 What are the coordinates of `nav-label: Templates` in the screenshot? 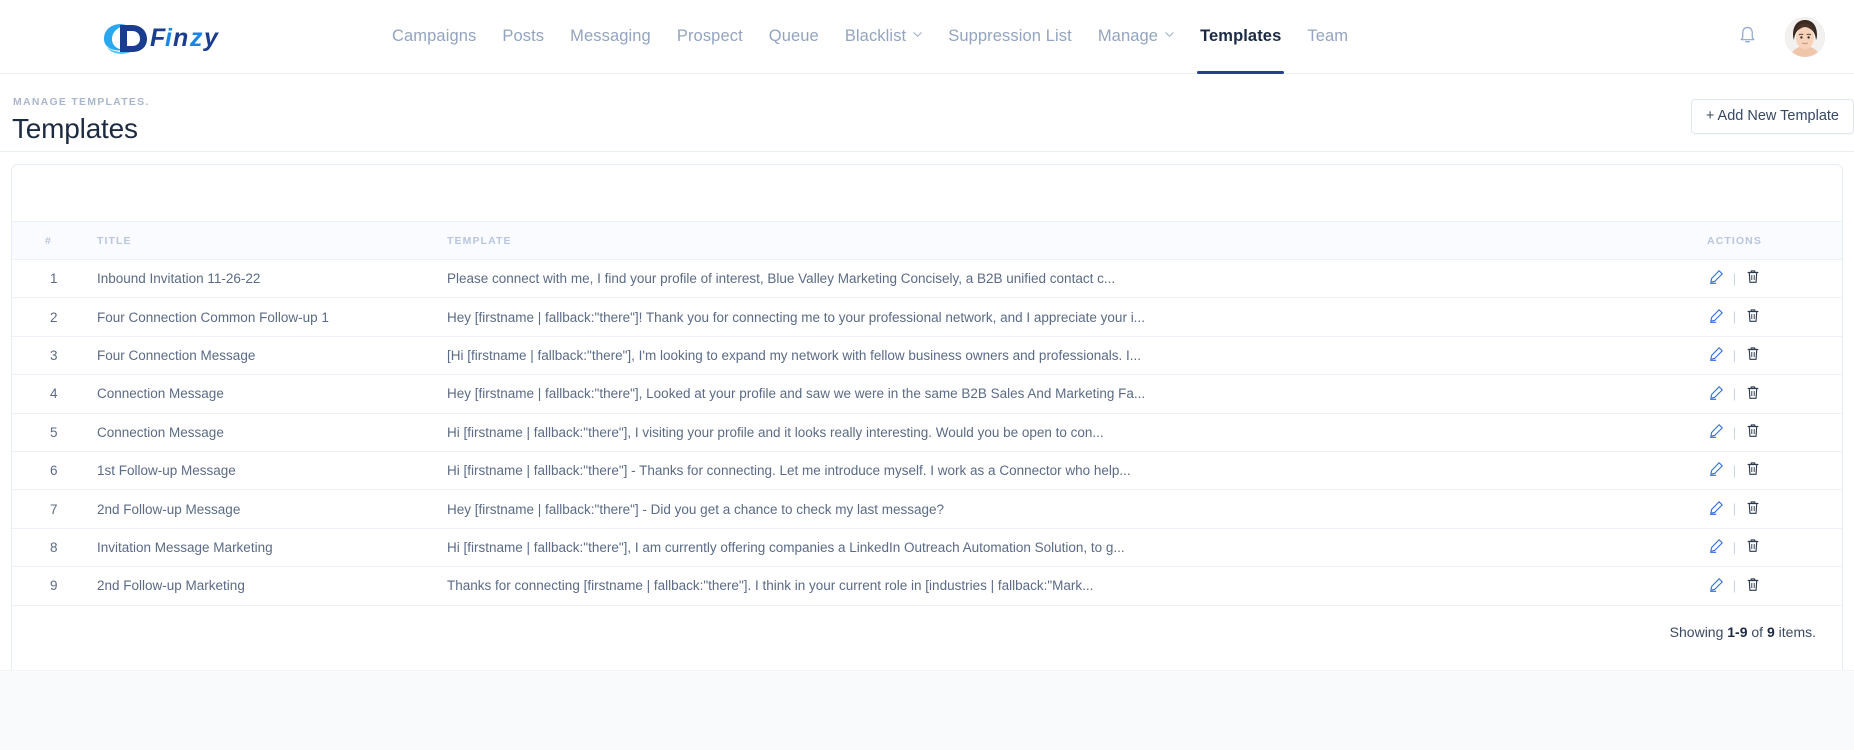 It's located at (1241, 36).